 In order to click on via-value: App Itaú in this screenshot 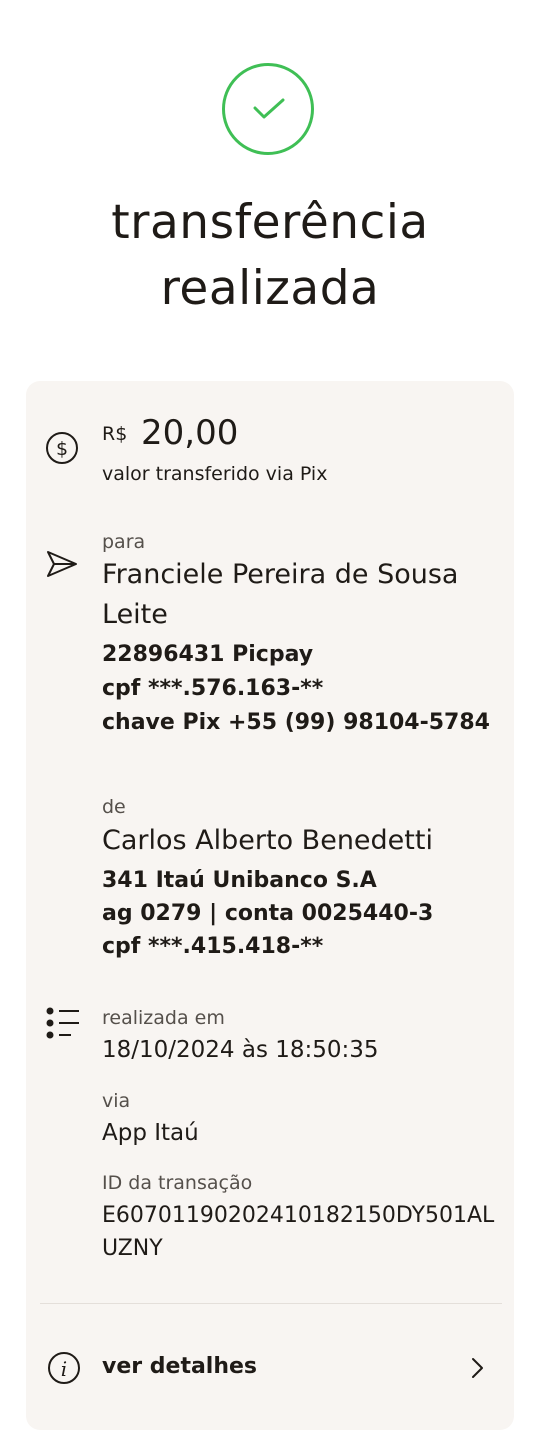, I will do `click(150, 1133)`.